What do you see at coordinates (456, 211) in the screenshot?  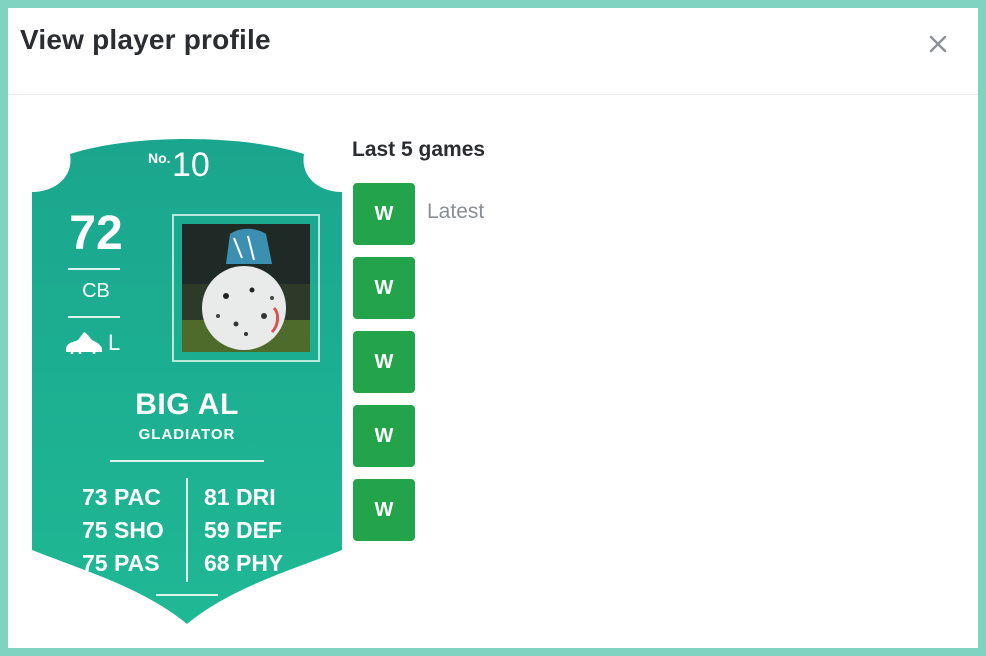 I see `latest-label: Latest` at bounding box center [456, 211].